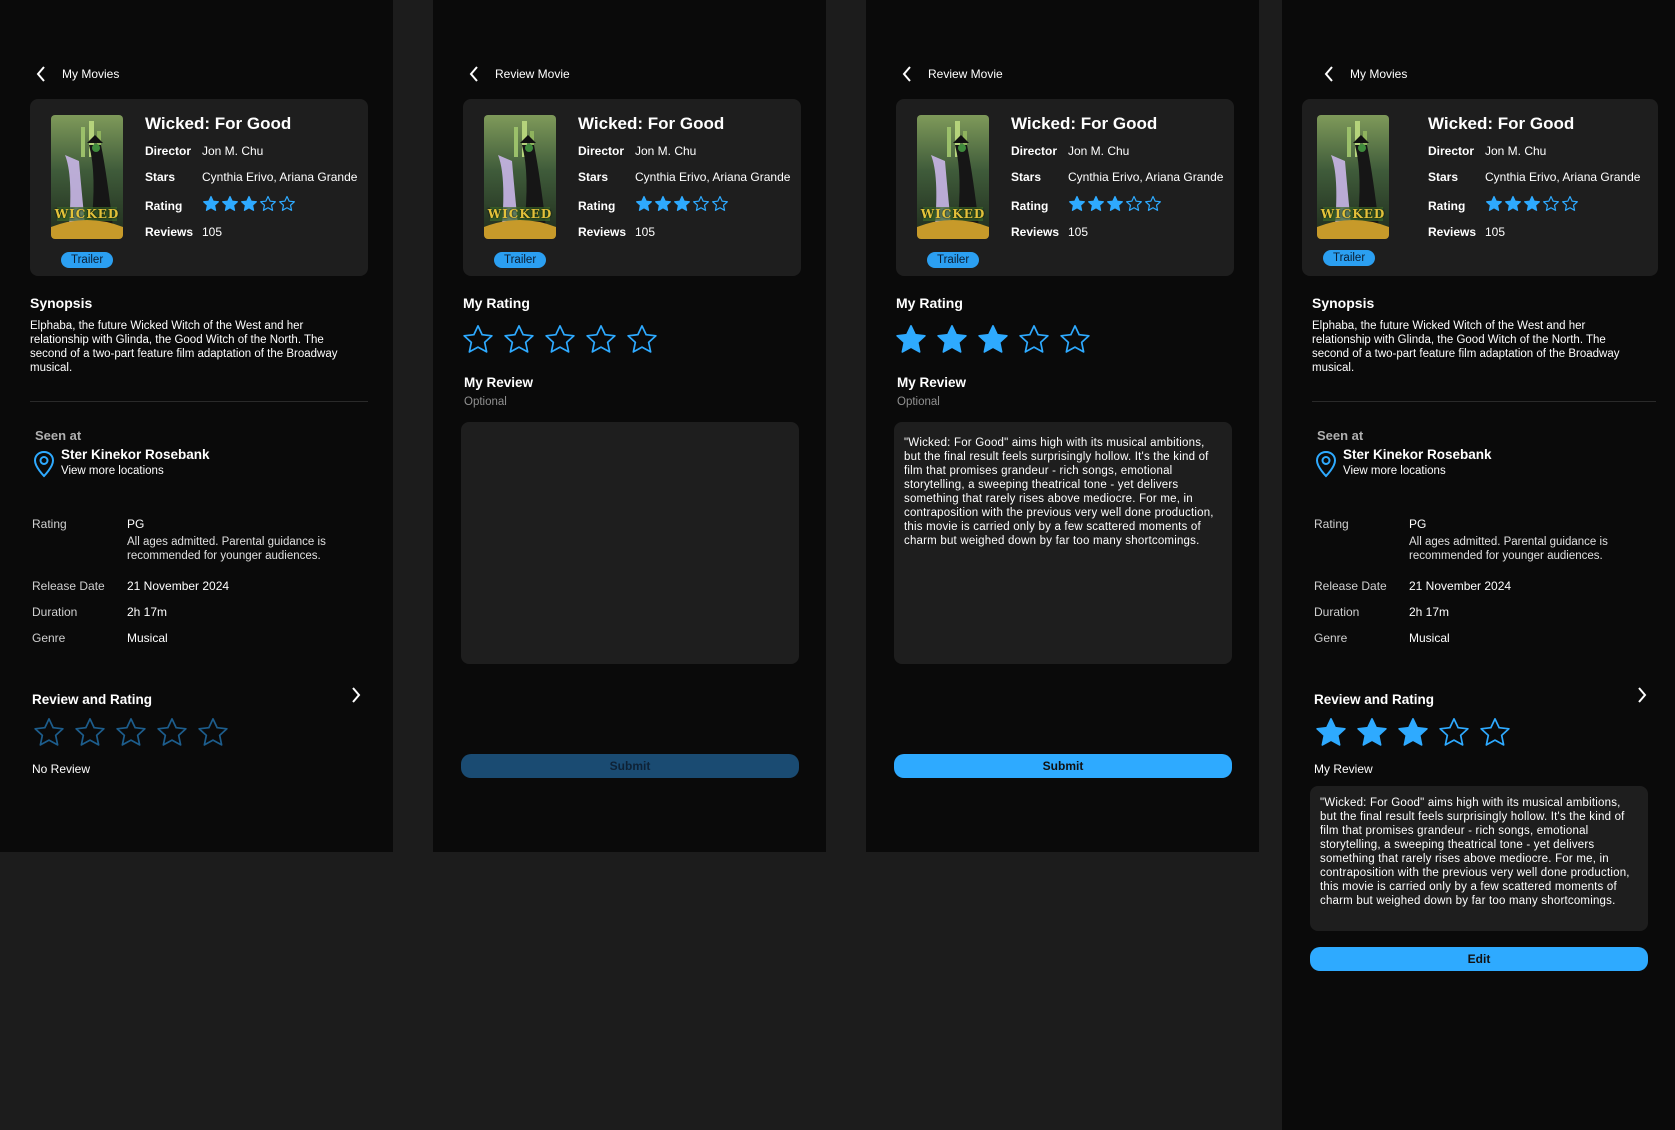 The height and width of the screenshot is (1130, 1675). I want to click on release-date-label: Release Date, so click(1350, 586).